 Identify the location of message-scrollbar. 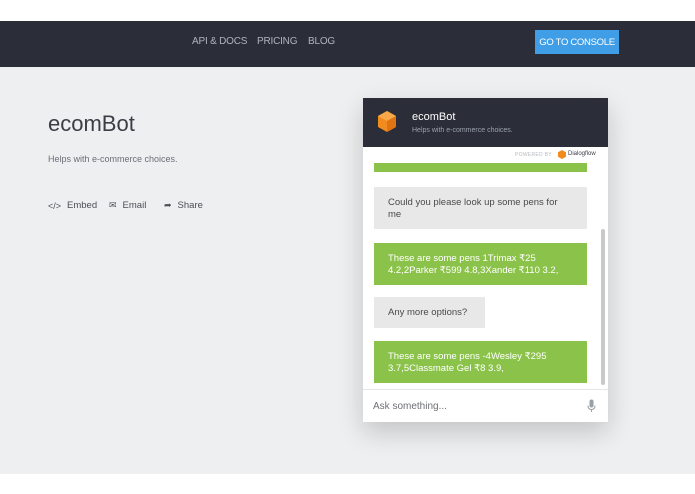
(603, 276).